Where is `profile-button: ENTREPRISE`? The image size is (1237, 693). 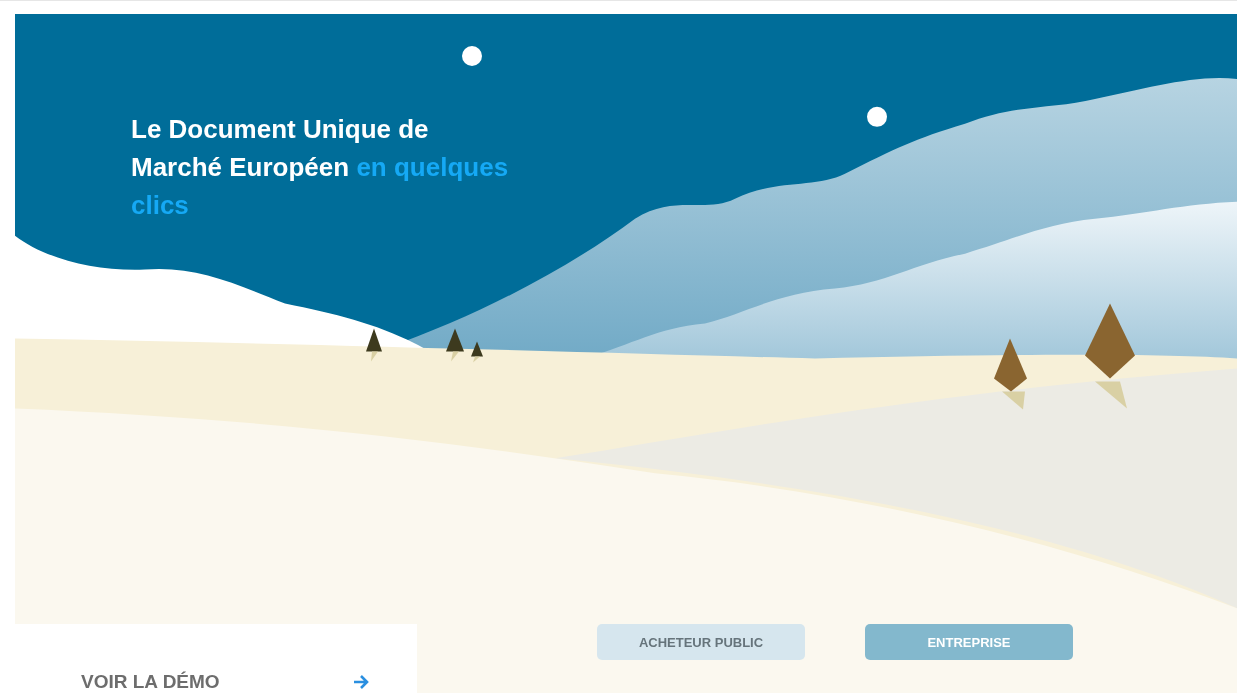
profile-button: ENTREPRISE is located at coordinates (969, 642).